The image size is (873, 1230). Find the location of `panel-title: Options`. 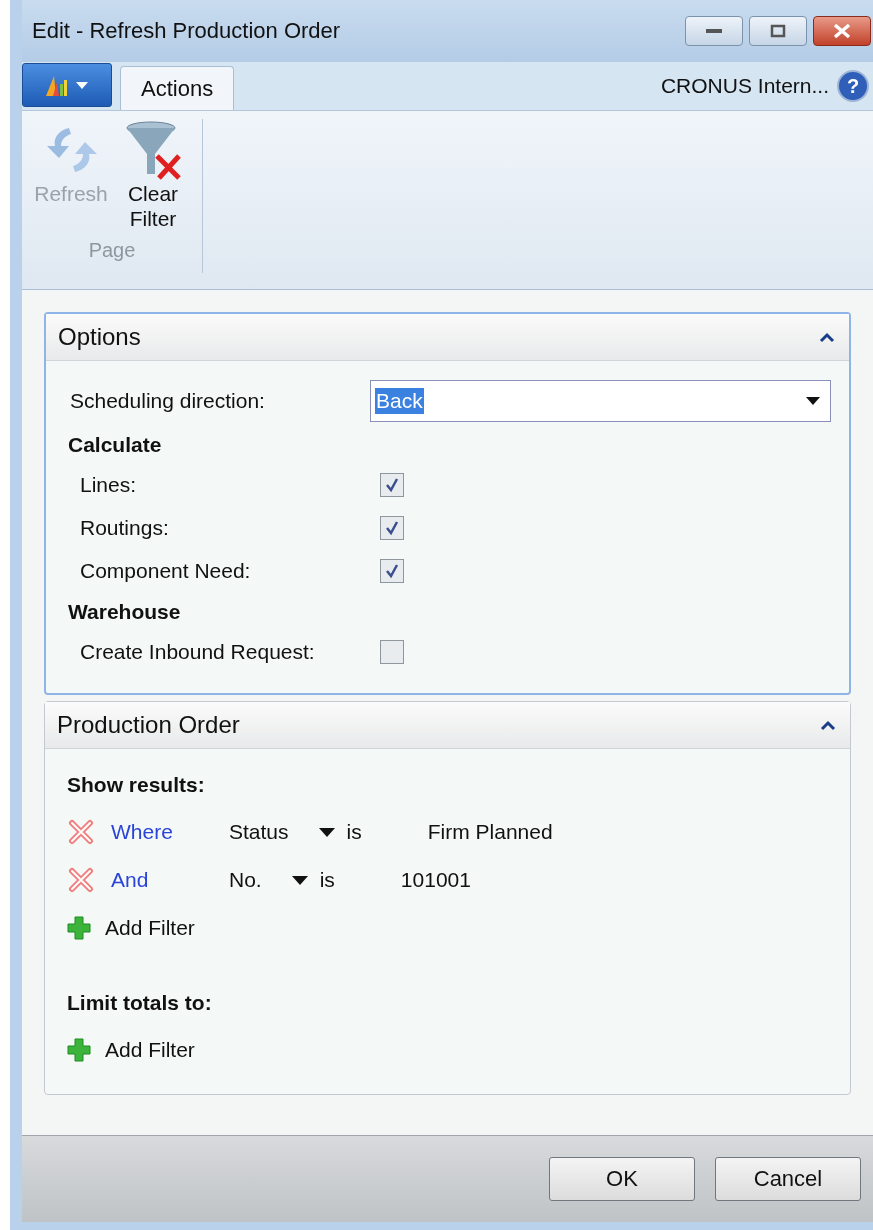

panel-title: Options is located at coordinates (99, 337).